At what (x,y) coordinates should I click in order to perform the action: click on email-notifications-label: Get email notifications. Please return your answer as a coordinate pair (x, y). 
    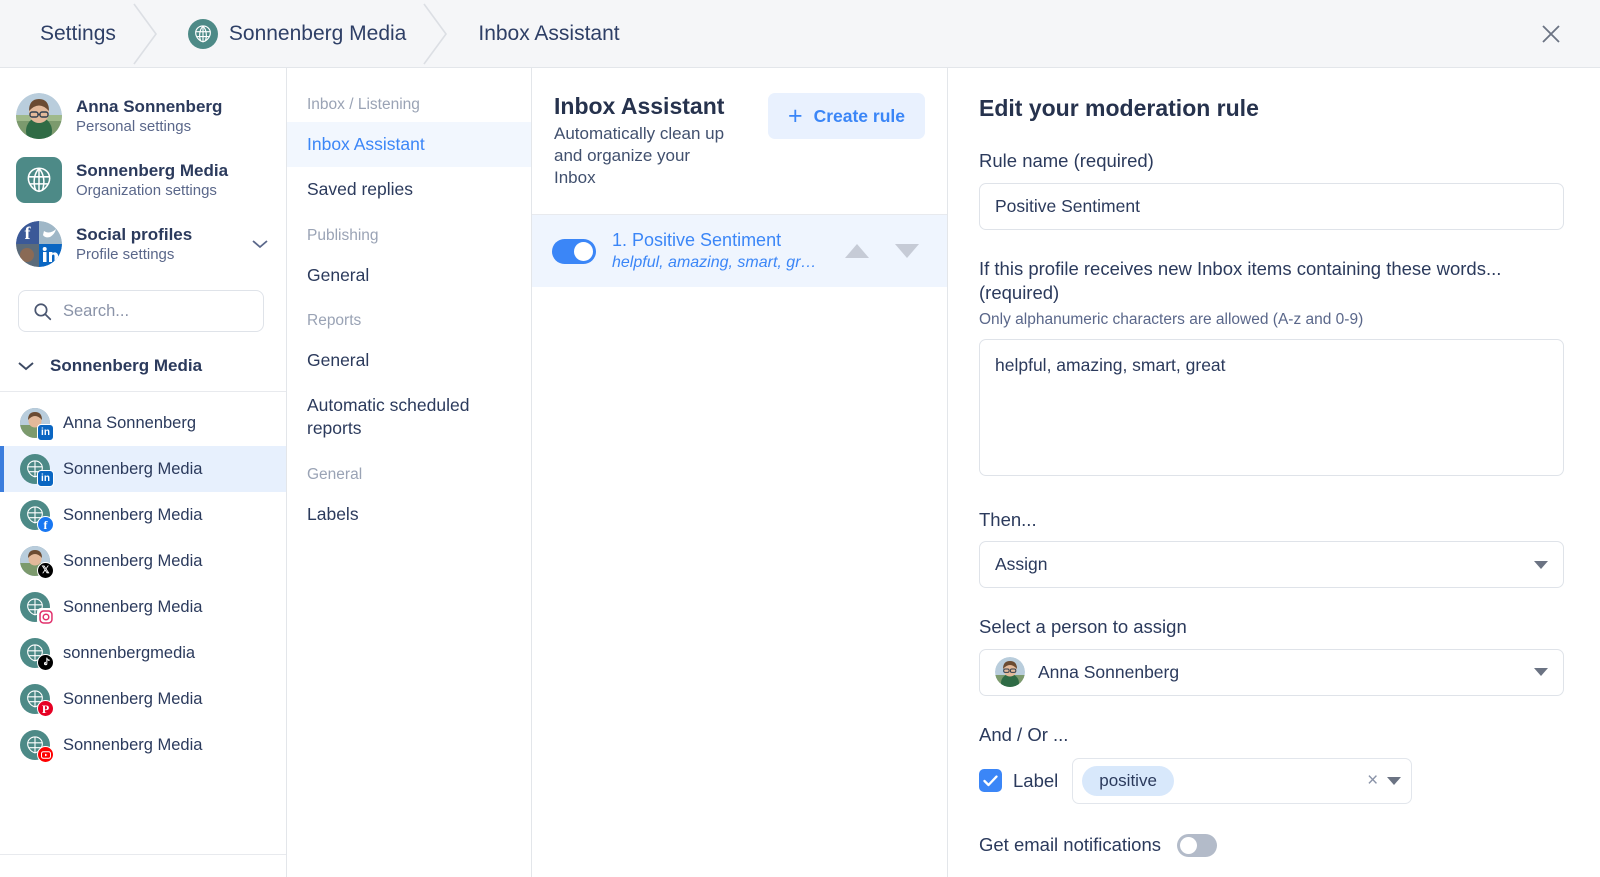
    Looking at the image, I should click on (1070, 845).